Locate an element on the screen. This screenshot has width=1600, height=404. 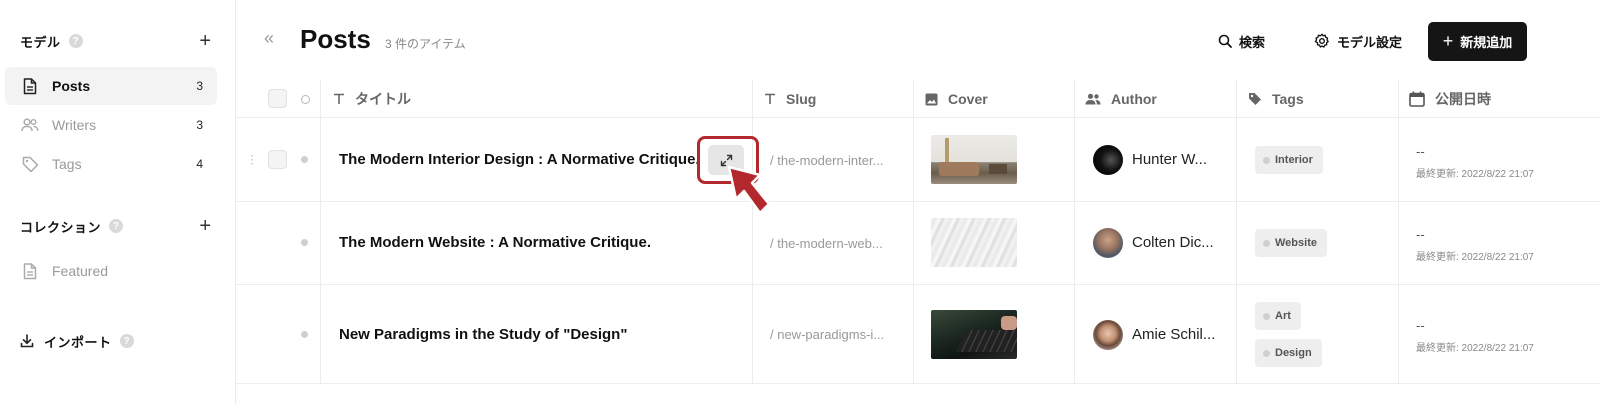
column-header-cover: Cover is located at coordinates (956, 99).